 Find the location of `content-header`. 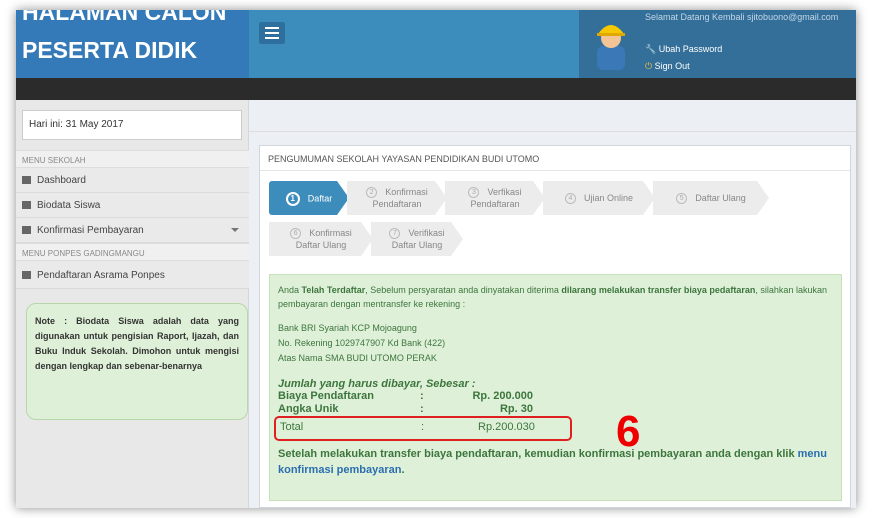

content-header is located at coordinates (552, 116).